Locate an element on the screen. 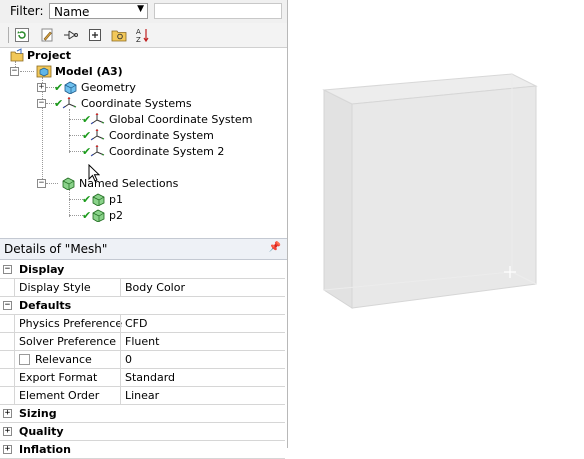 The image size is (584, 459). pin-icon: 📌 is located at coordinates (275, 247).